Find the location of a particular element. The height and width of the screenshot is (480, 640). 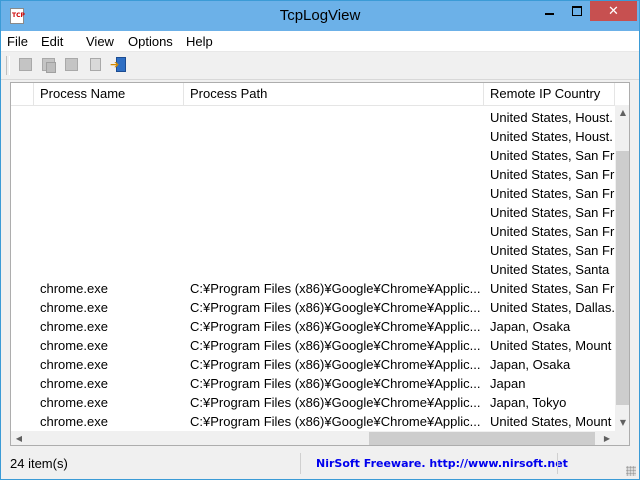

header-blank is located at coordinates (22, 94).